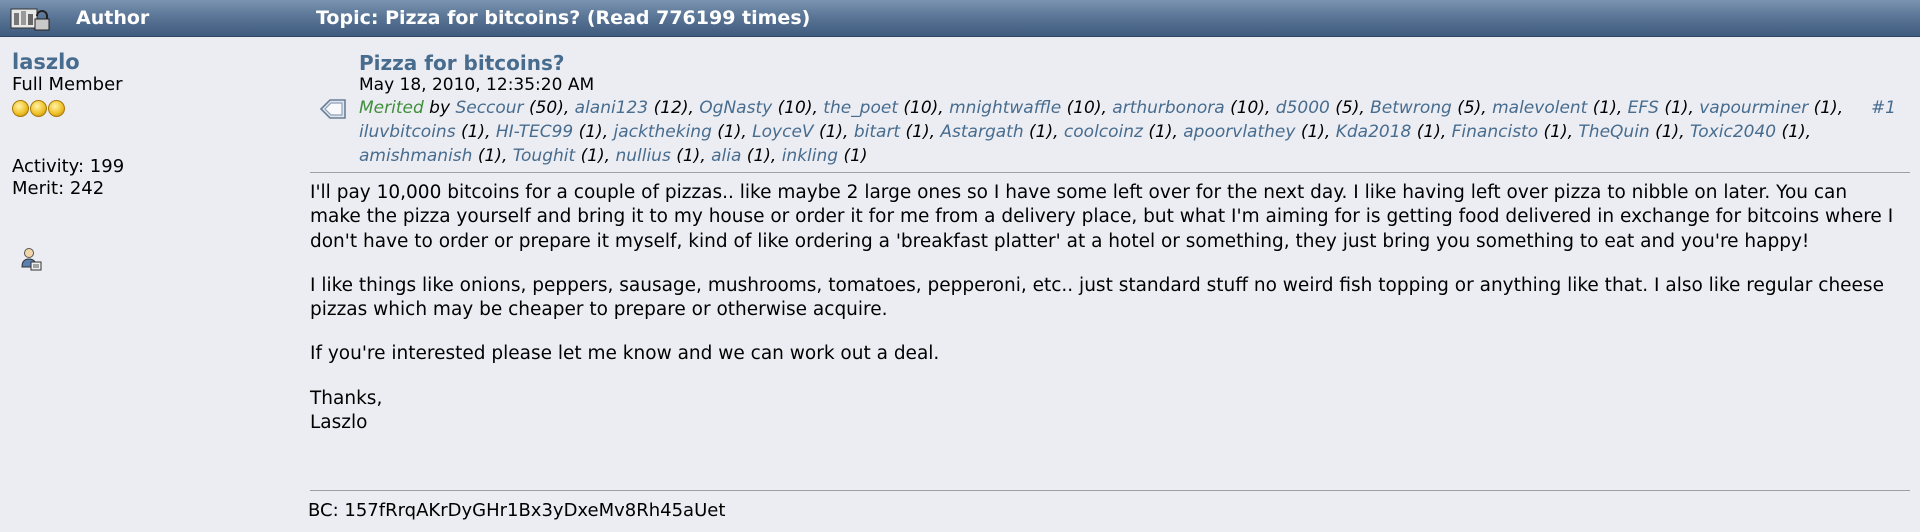  Describe the element at coordinates (332, 109) in the screenshot. I see `post-icon` at that location.